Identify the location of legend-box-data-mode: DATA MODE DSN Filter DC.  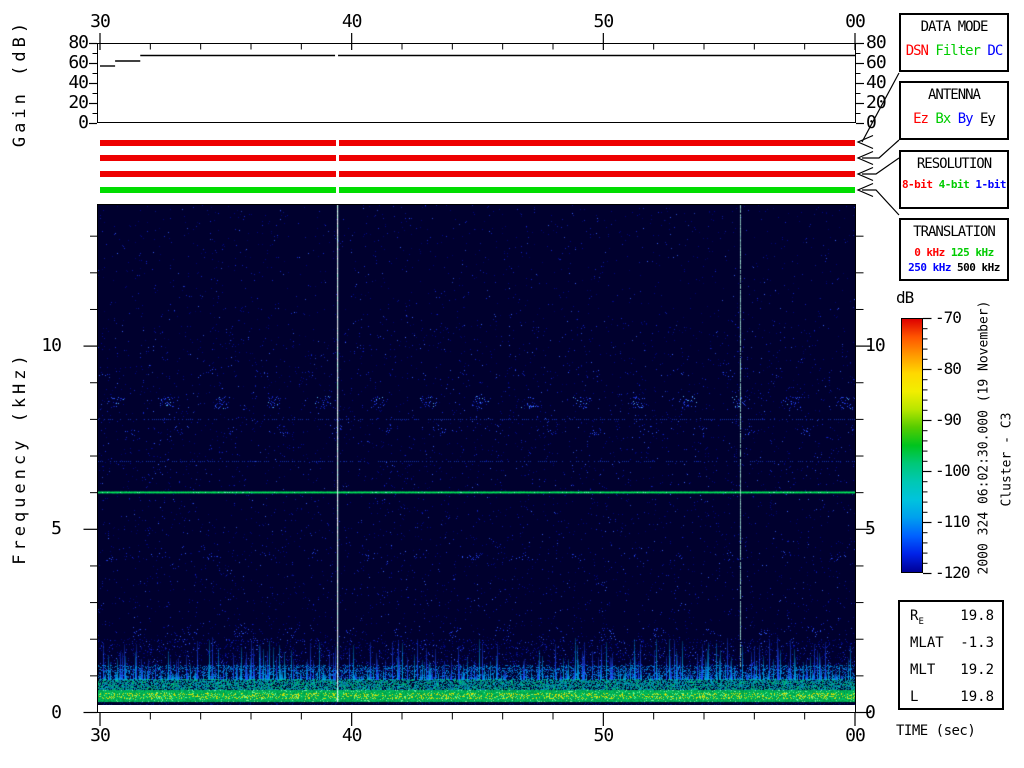
(954, 42).